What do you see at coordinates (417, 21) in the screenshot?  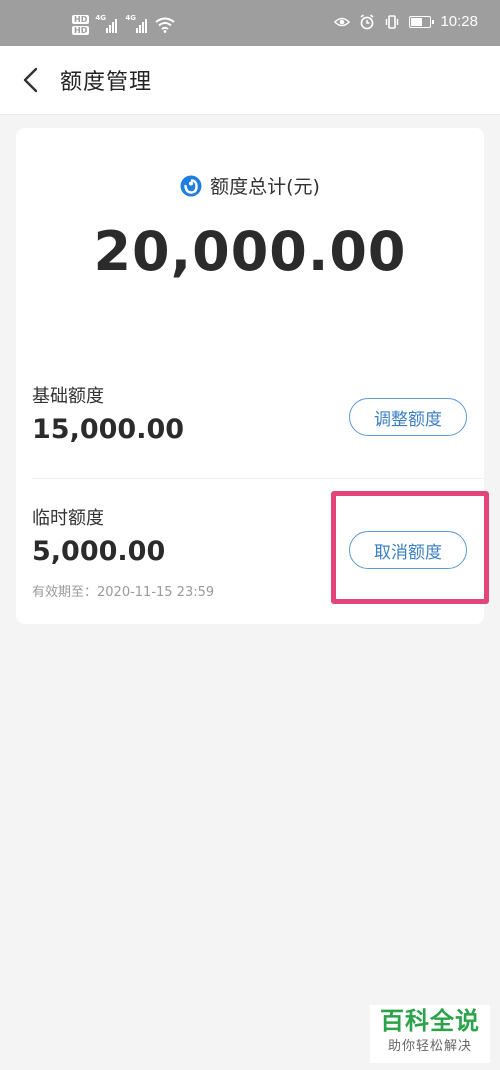 I see `battery-level` at bounding box center [417, 21].